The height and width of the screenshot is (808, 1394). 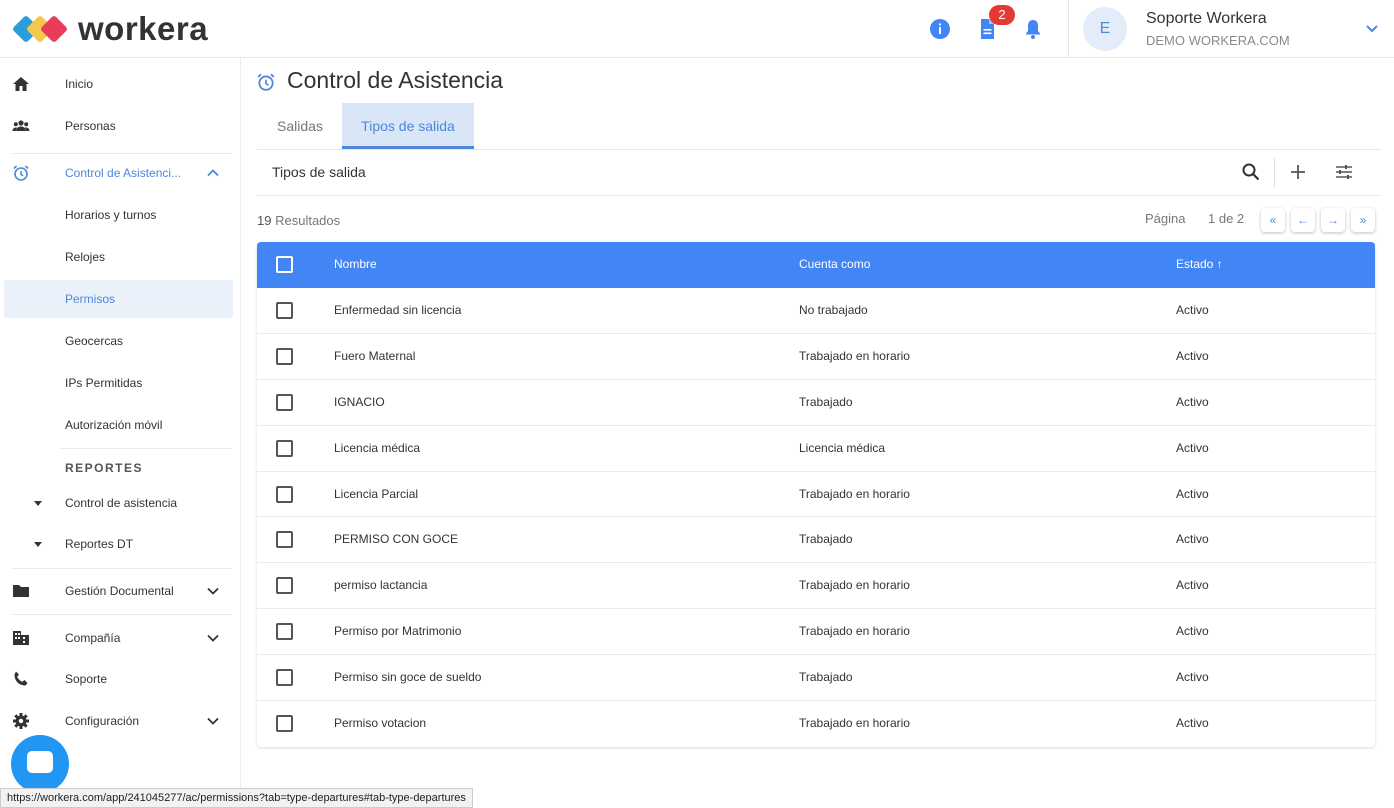 I want to click on sidebar-item-label: Relojes, so click(x=85, y=257).